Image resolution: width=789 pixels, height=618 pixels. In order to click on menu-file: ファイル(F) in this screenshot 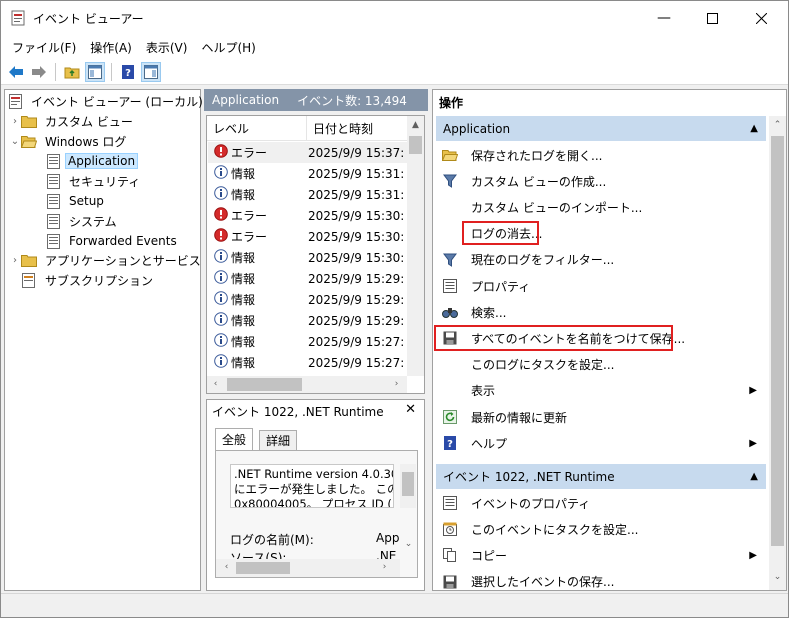, I will do `click(44, 47)`.